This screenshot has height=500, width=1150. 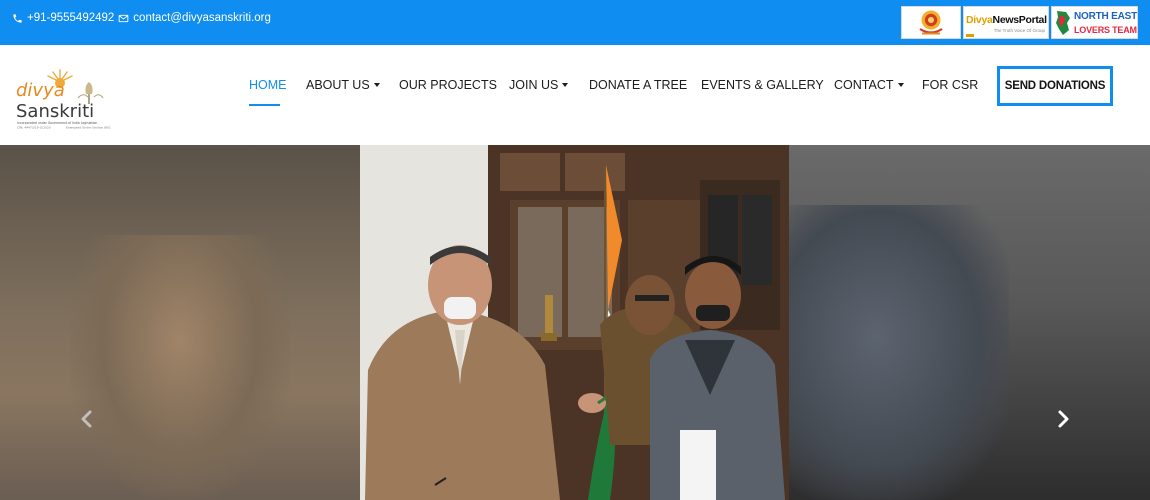 What do you see at coordinates (338, 85) in the screenshot?
I see `nav-about-us-label: ABOUT US` at bounding box center [338, 85].